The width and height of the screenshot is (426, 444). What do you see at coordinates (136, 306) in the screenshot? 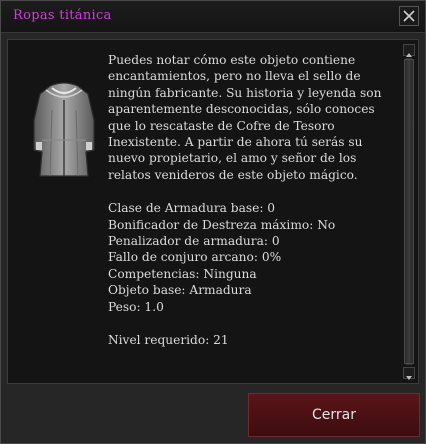
I see `stat-weight: Peso: 1.0` at bounding box center [136, 306].